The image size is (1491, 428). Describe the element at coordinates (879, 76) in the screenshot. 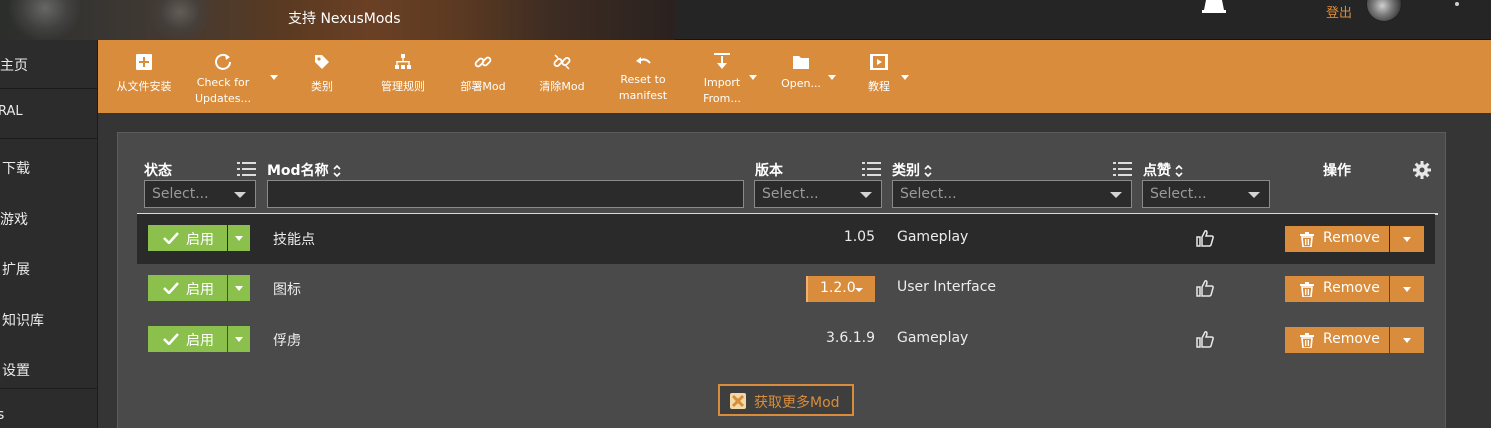

I see `tutorial-button: 教程` at that location.